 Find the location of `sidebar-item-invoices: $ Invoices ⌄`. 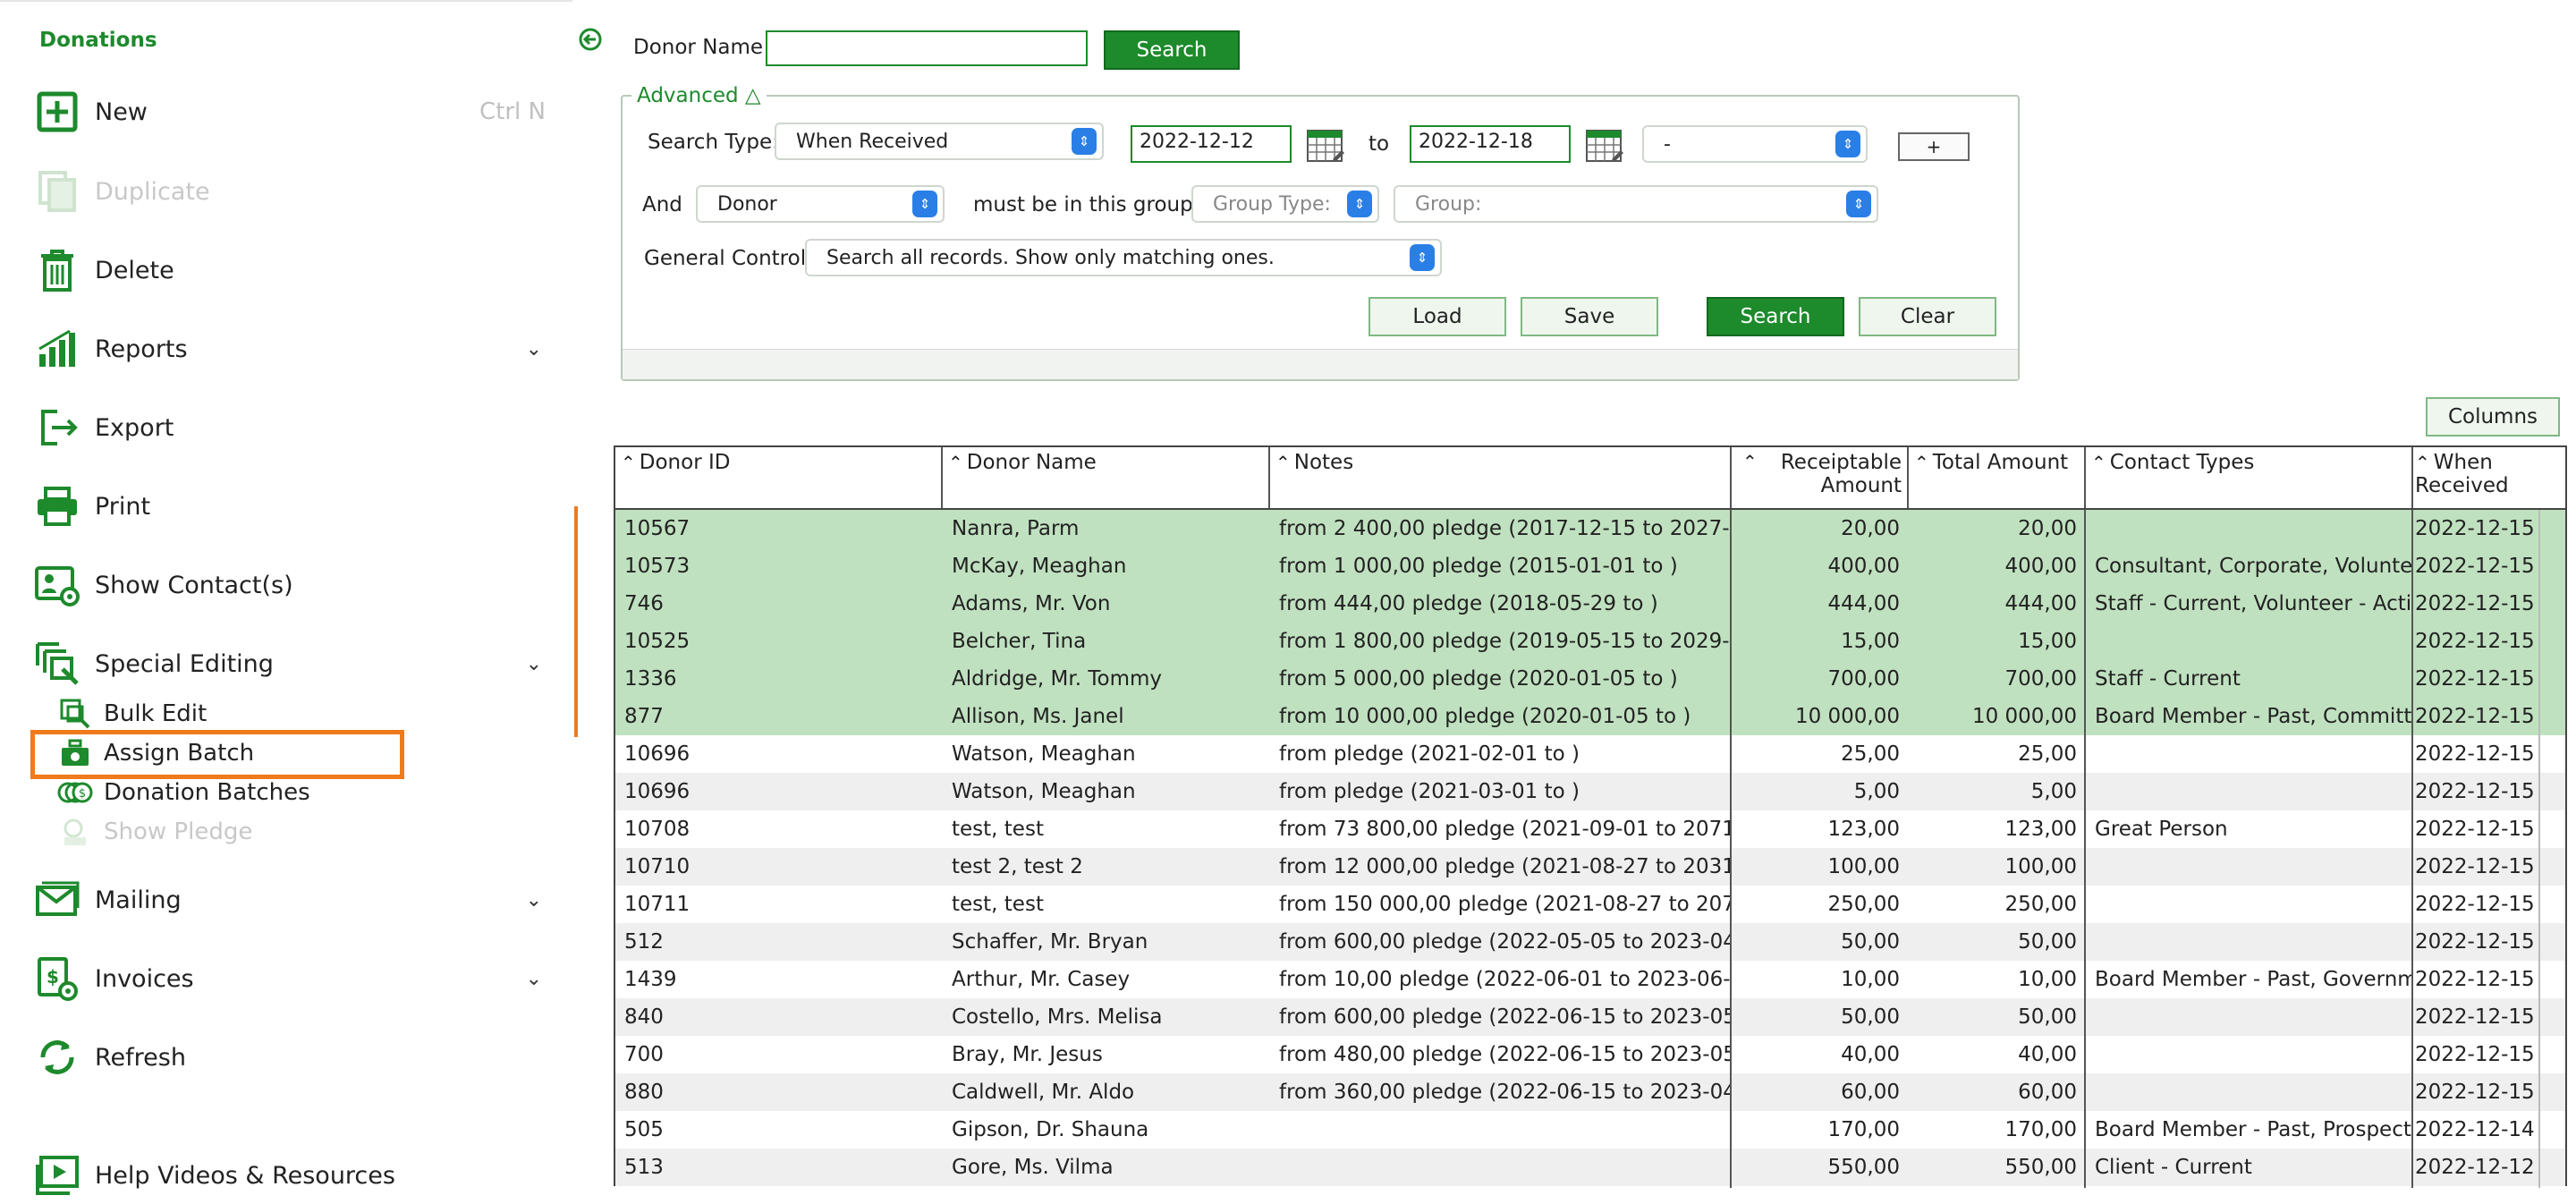

sidebar-item-invoices: $ Invoices ⌄ is located at coordinates (296, 979).